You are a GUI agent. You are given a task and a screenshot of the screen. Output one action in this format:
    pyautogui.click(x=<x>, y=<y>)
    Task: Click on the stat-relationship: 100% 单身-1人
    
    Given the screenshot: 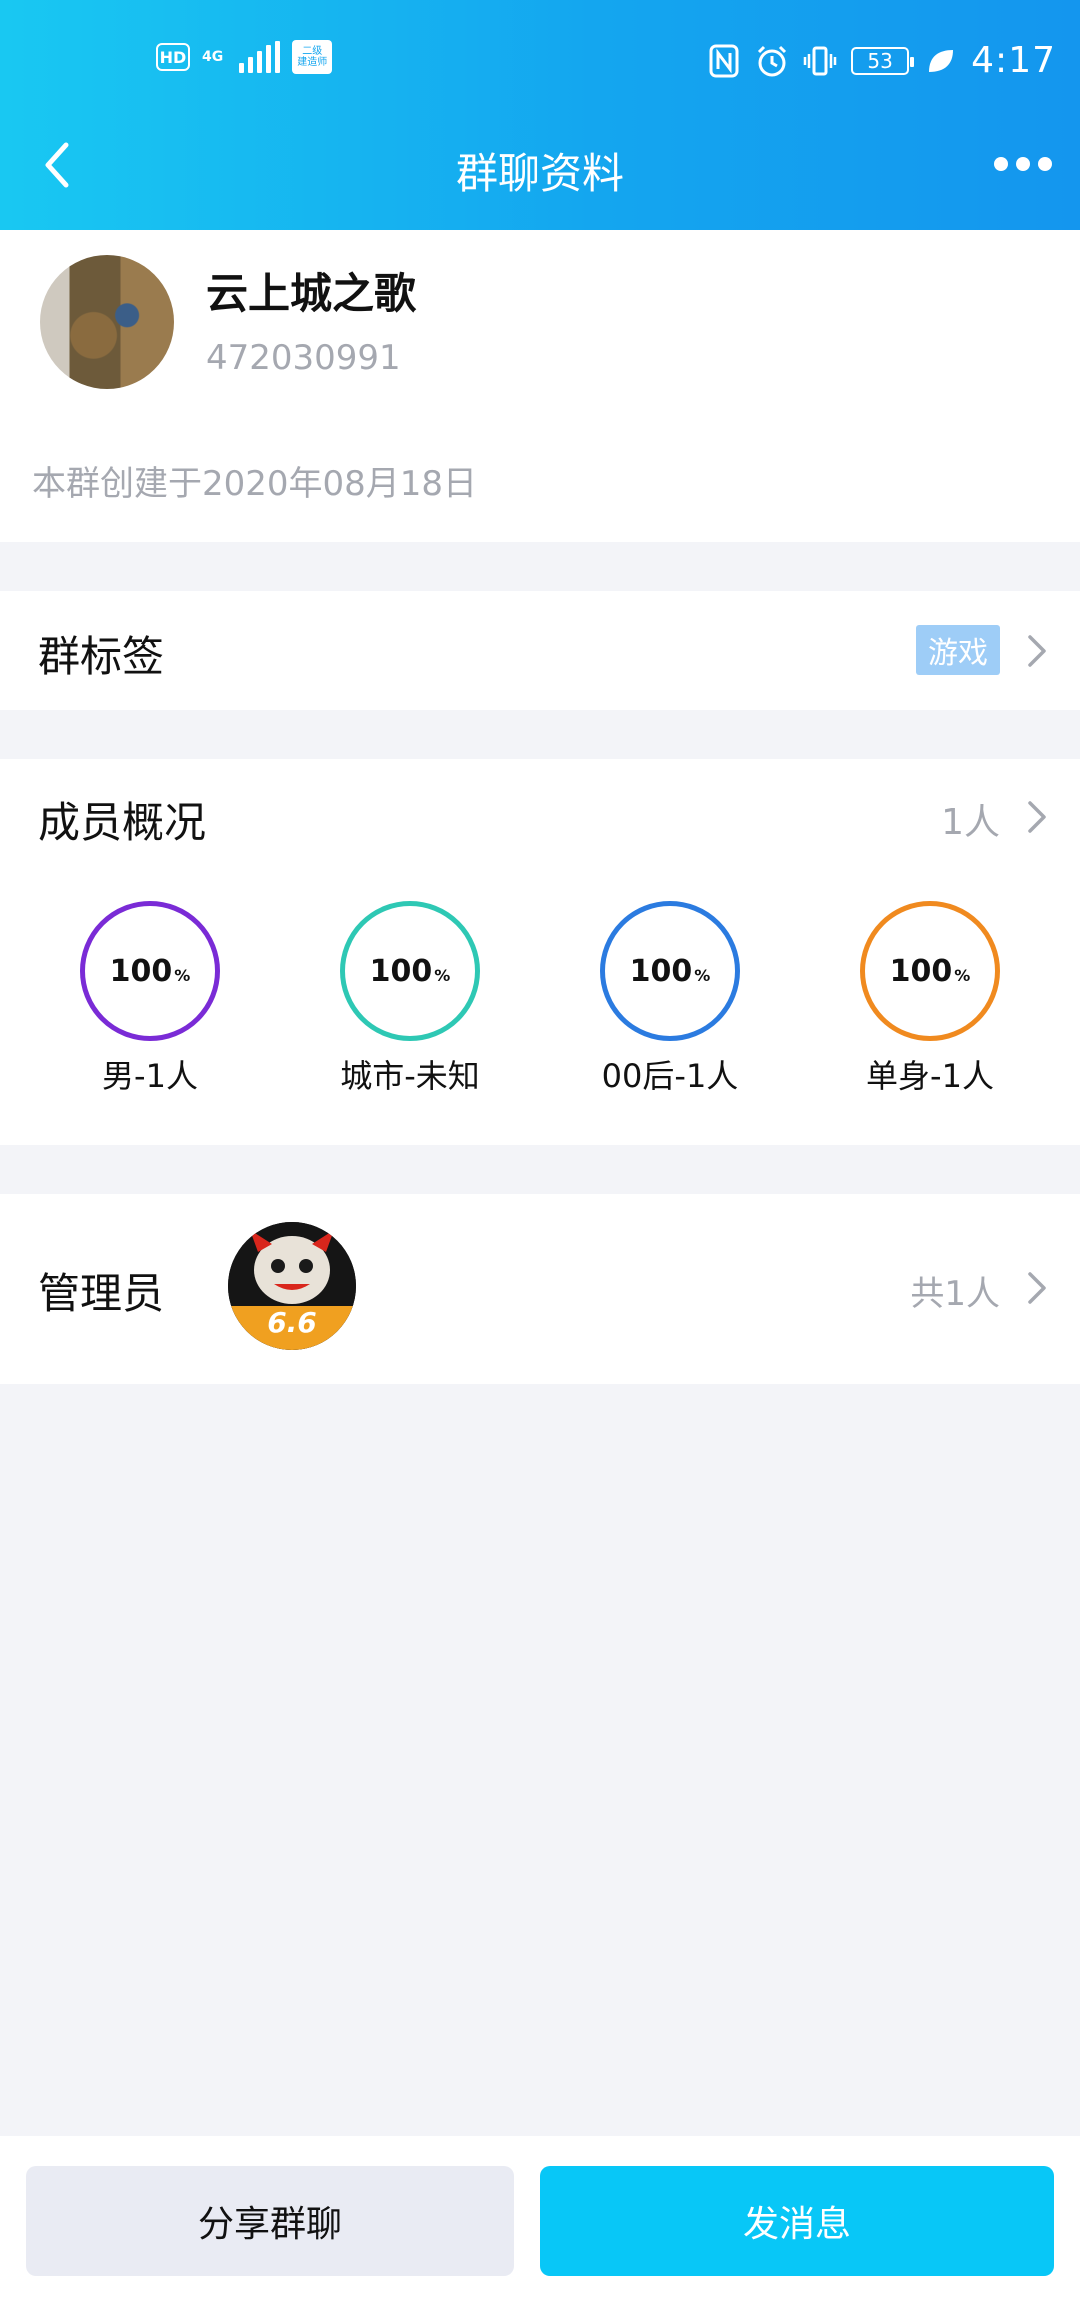 What is the action you would take?
    pyautogui.click(x=930, y=999)
    